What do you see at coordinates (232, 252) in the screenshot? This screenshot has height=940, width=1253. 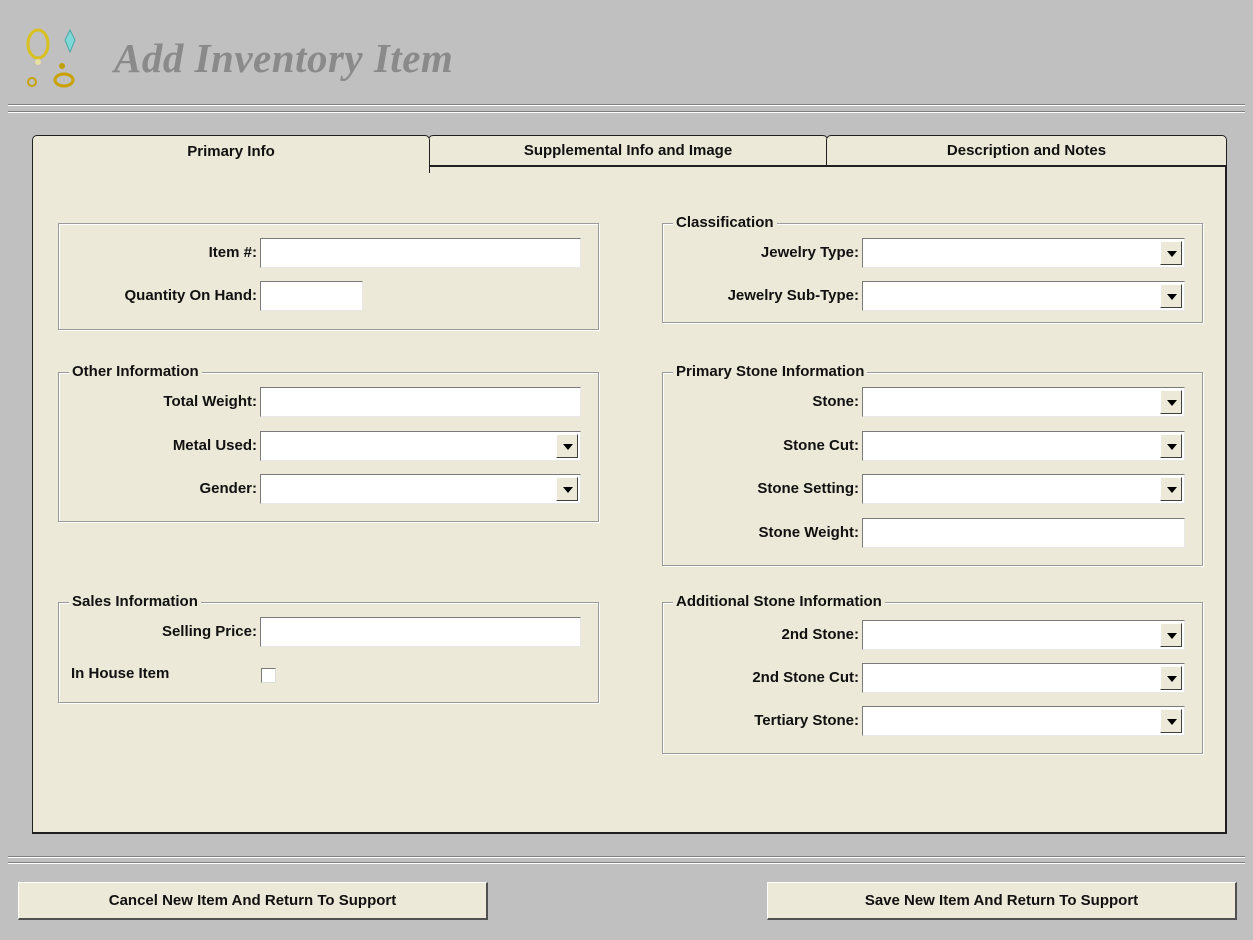 I see `item-number-label: Item #:` at bounding box center [232, 252].